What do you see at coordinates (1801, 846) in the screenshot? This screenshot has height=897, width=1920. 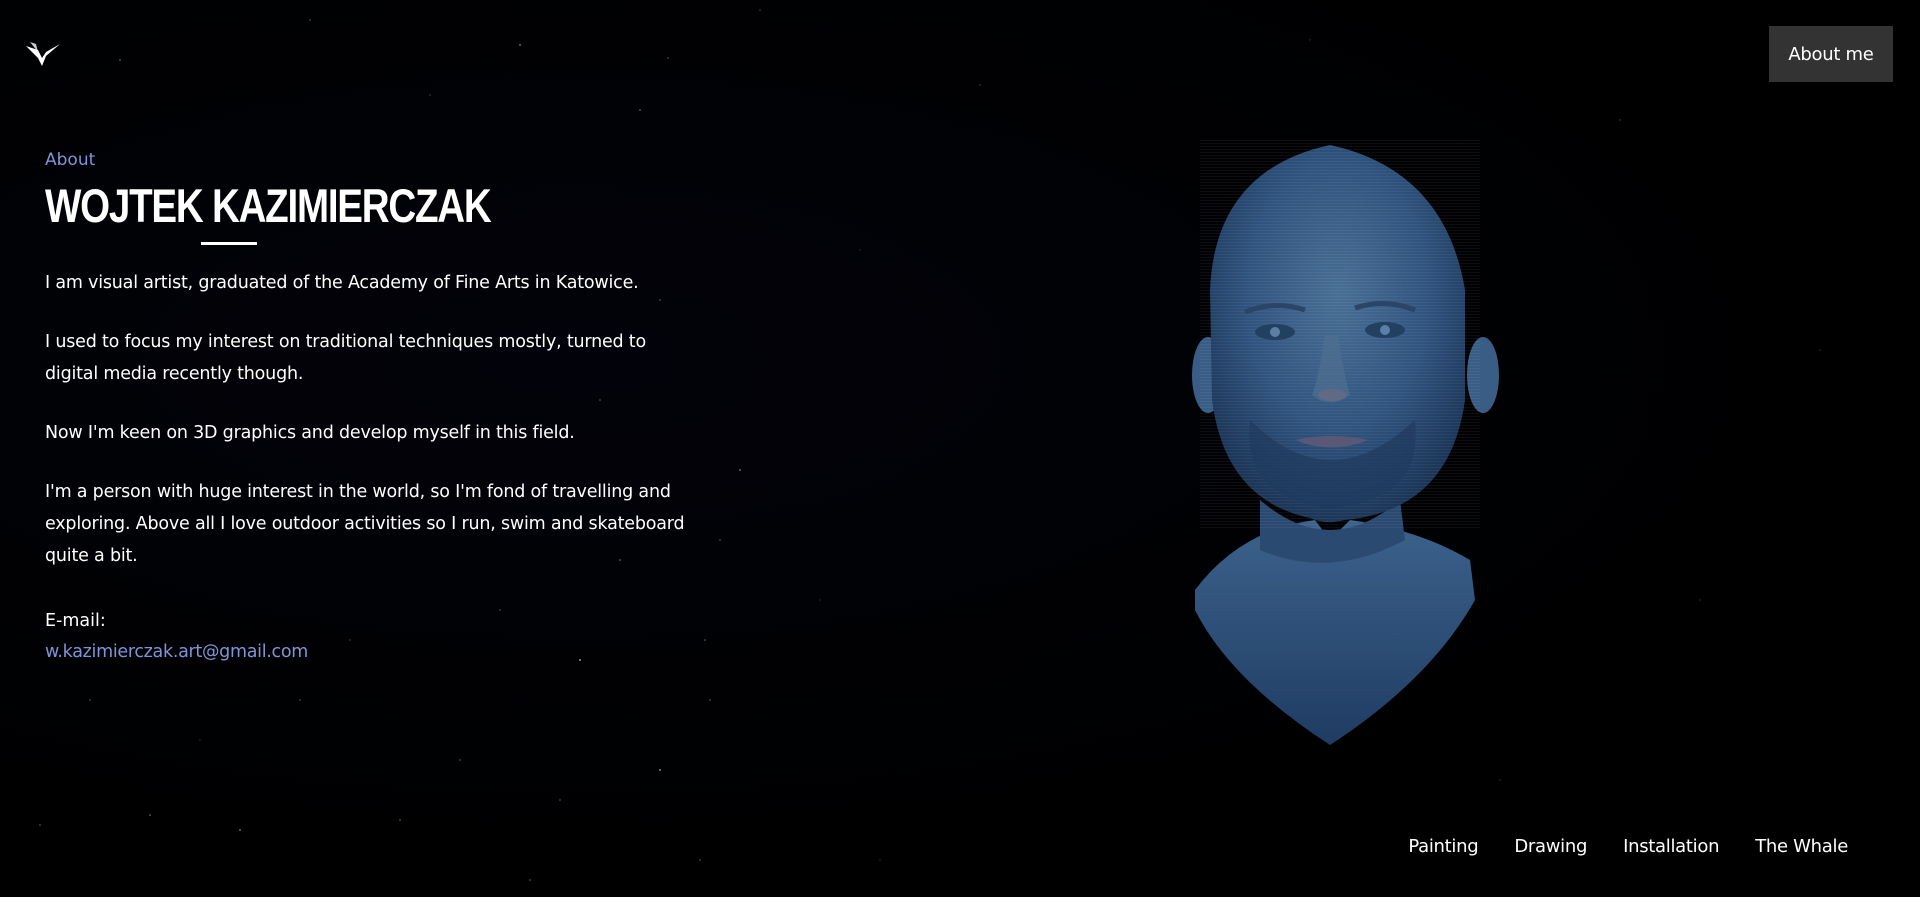 I see `nav-link-the-whale: The Whale` at bounding box center [1801, 846].